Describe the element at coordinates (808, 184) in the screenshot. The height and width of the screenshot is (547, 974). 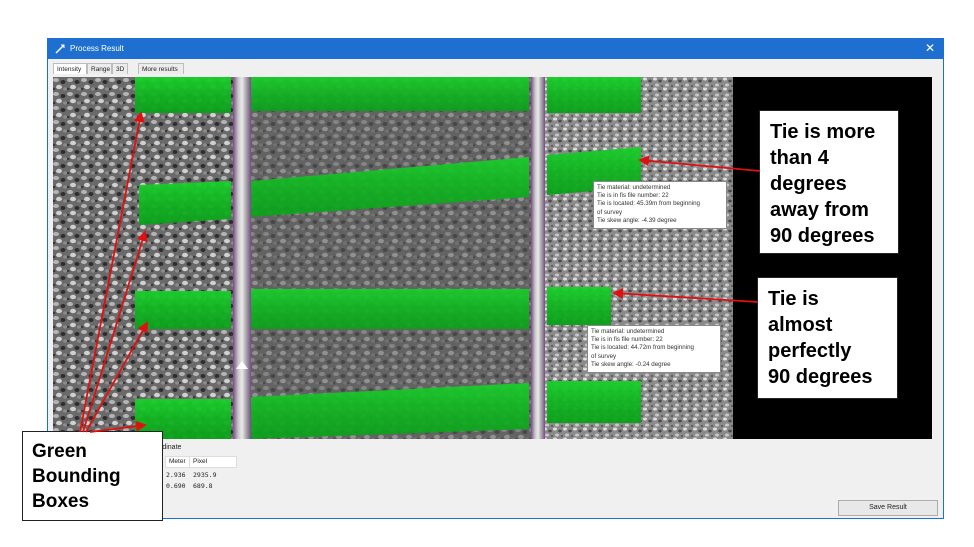
I see `annotation-line: degrees` at that location.